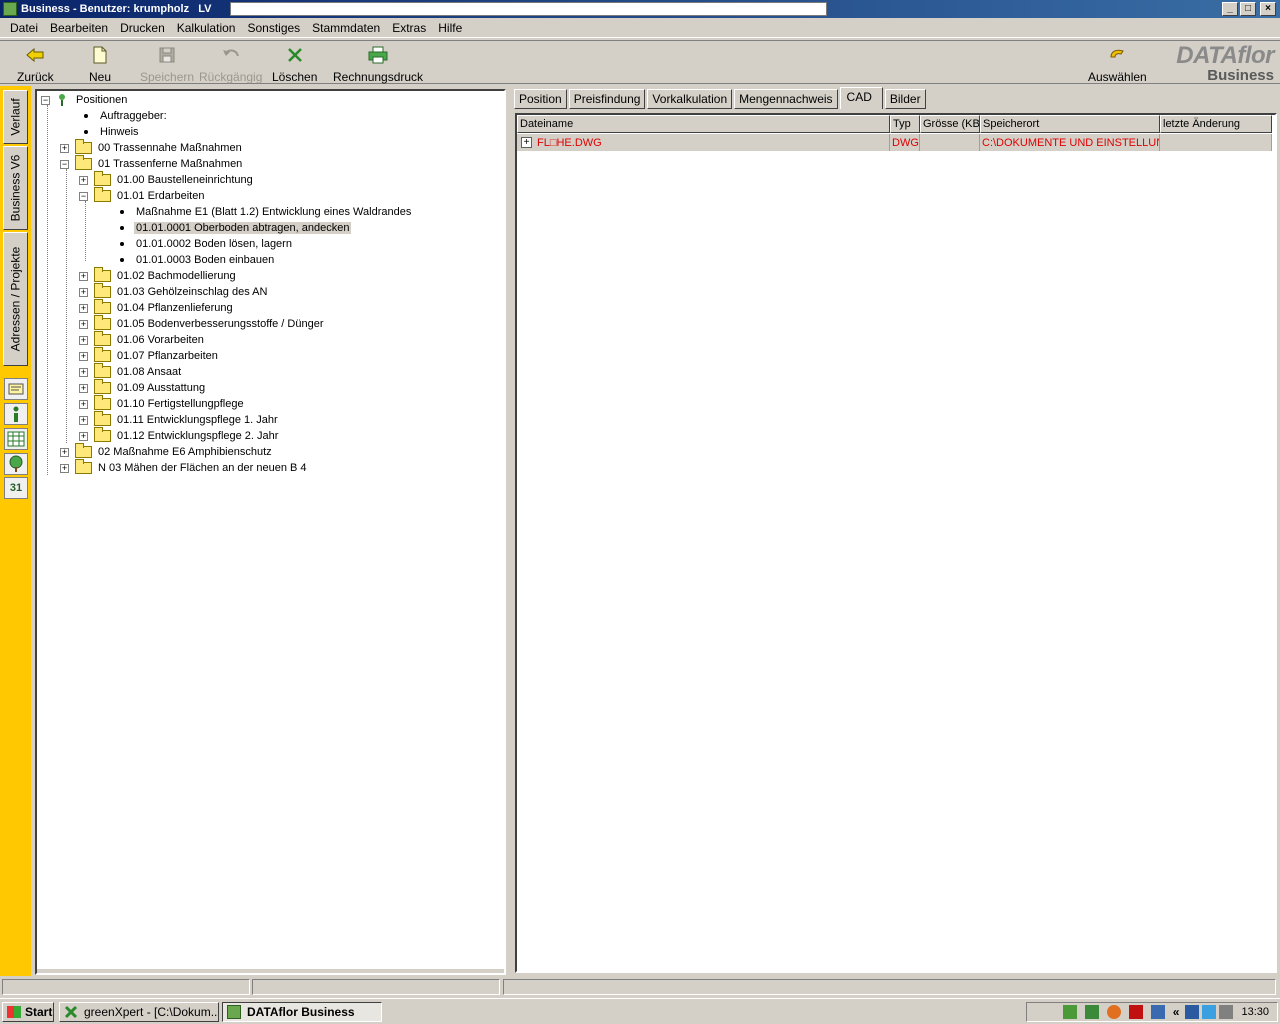 The height and width of the screenshot is (1024, 1280). What do you see at coordinates (102, 434) in the screenshot?
I see `folder-icon` at bounding box center [102, 434].